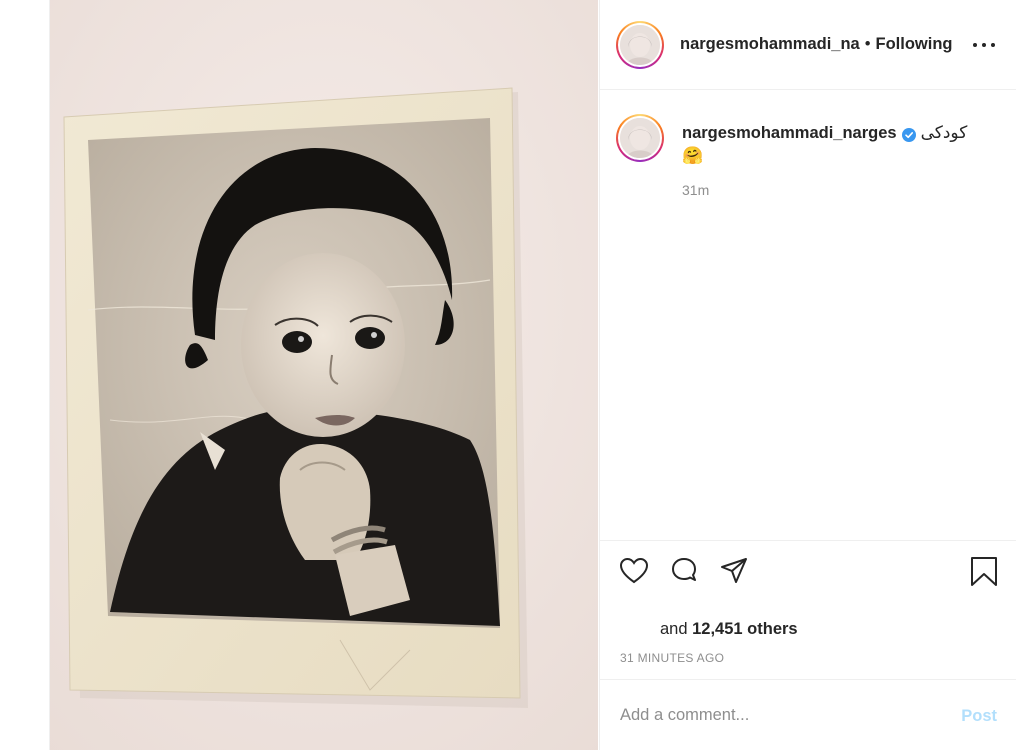 This screenshot has width=1016, height=750. I want to click on caption-username: nargesmohammadi_narges, so click(789, 133).